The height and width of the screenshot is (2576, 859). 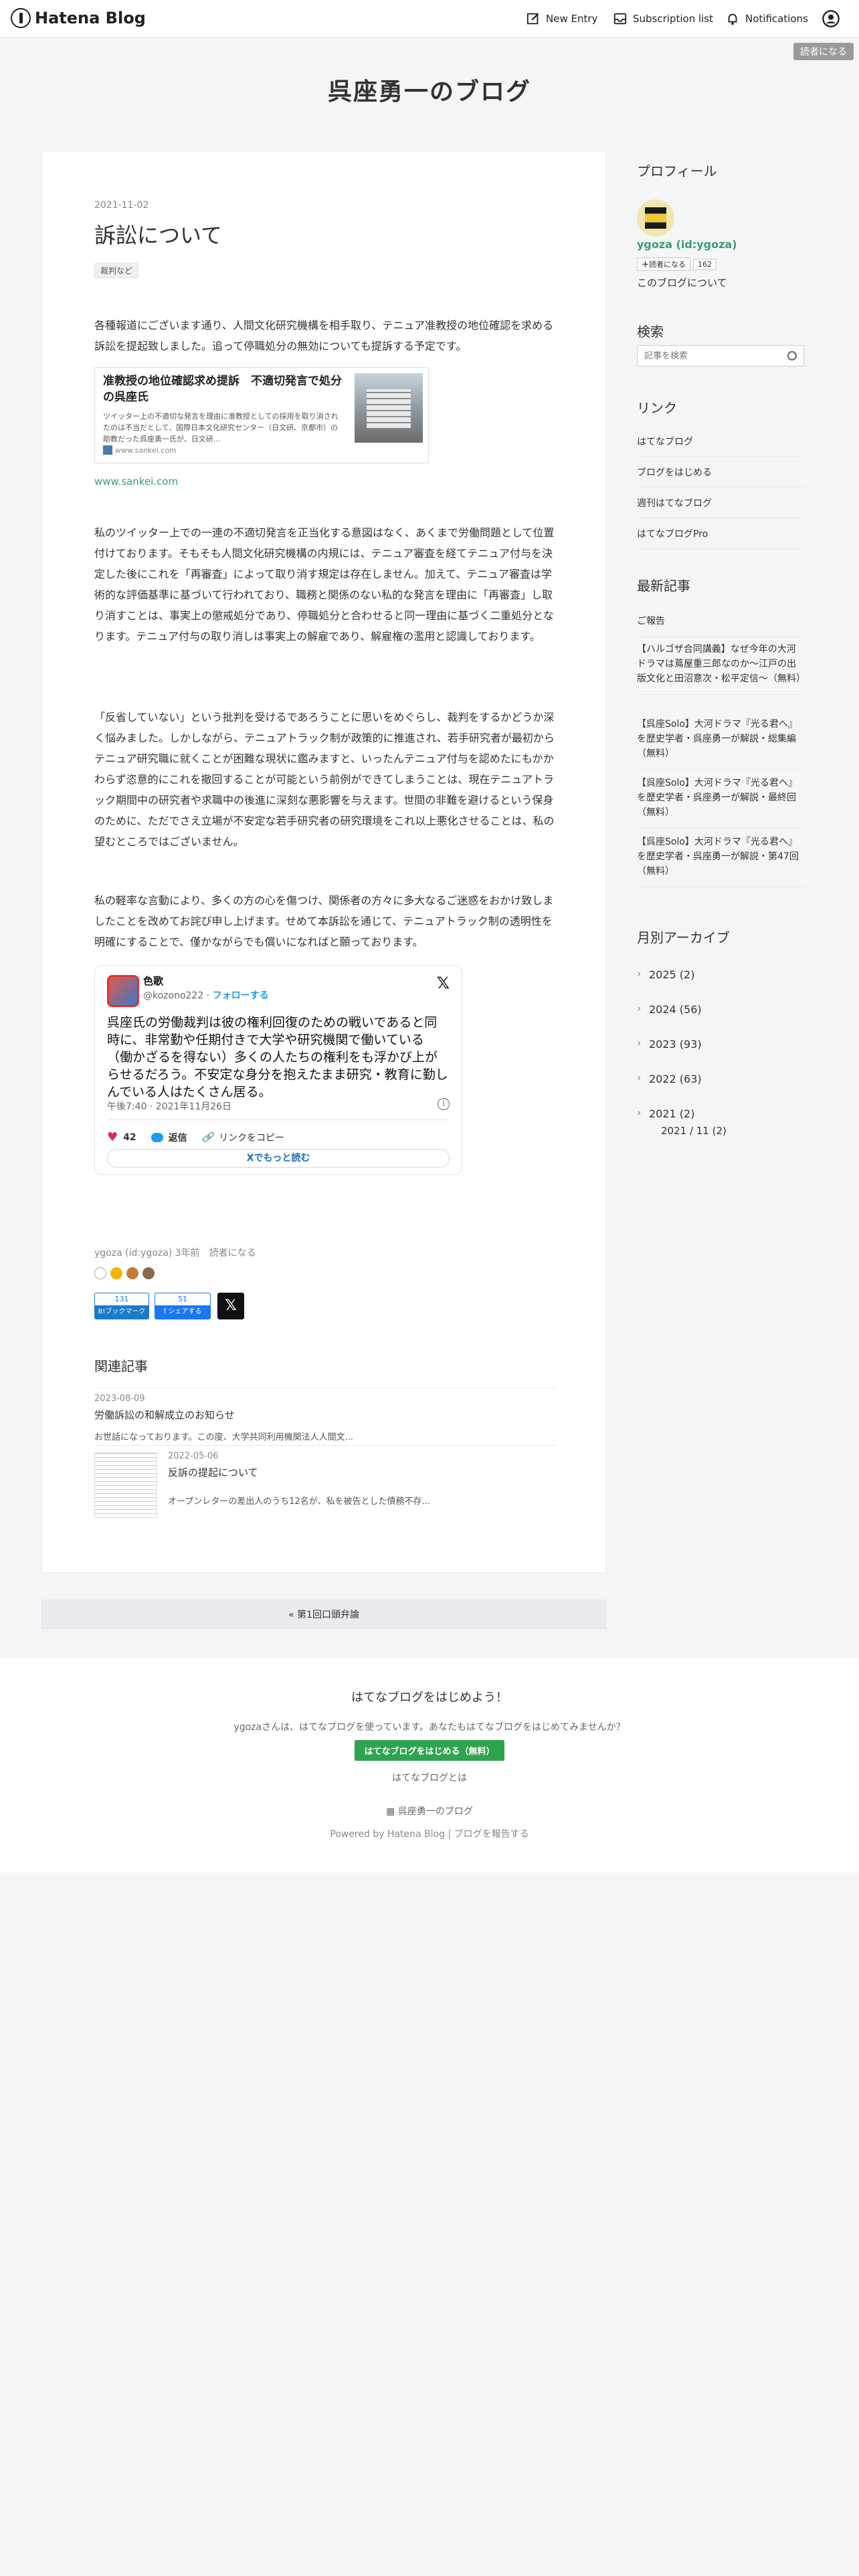 What do you see at coordinates (673, 19) in the screenshot?
I see `subscription-list-label: Subscription list` at bounding box center [673, 19].